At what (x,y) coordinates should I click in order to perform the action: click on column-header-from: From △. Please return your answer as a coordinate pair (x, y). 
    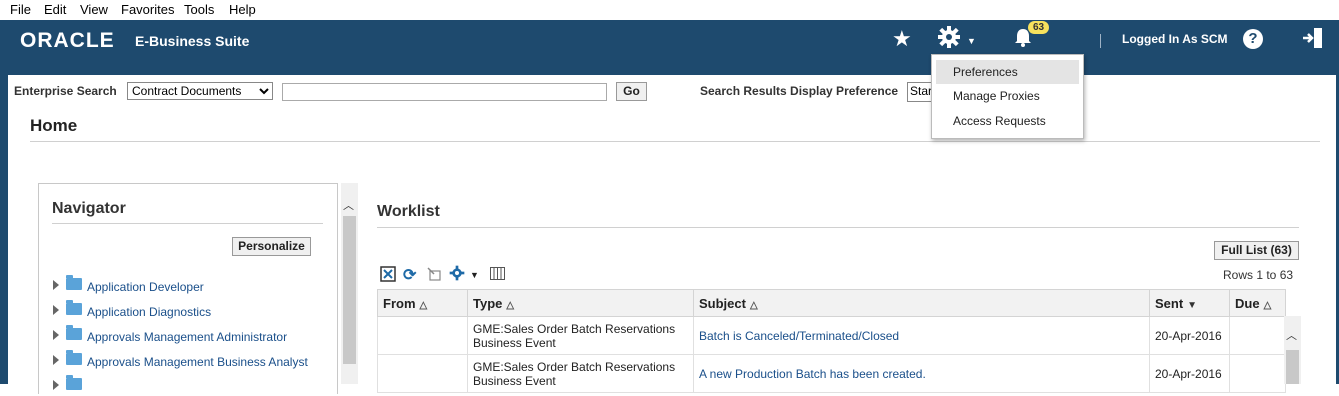
    Looking at the image, I should click on (422, 303).